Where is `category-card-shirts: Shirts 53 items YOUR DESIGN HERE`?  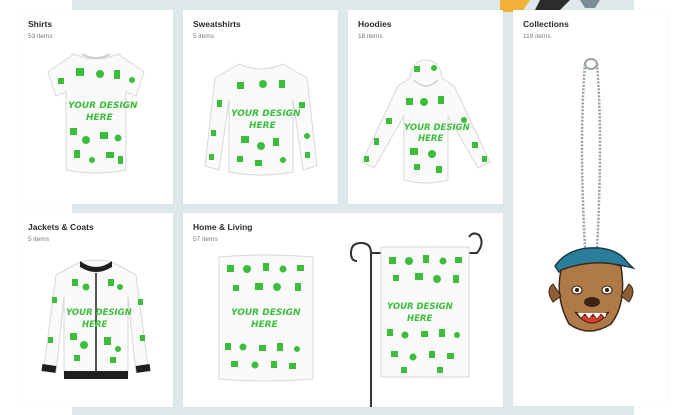
category-card-shirts: Shirts 53 items YOUR DESIGN HERE is located at coordinates (95, 107).